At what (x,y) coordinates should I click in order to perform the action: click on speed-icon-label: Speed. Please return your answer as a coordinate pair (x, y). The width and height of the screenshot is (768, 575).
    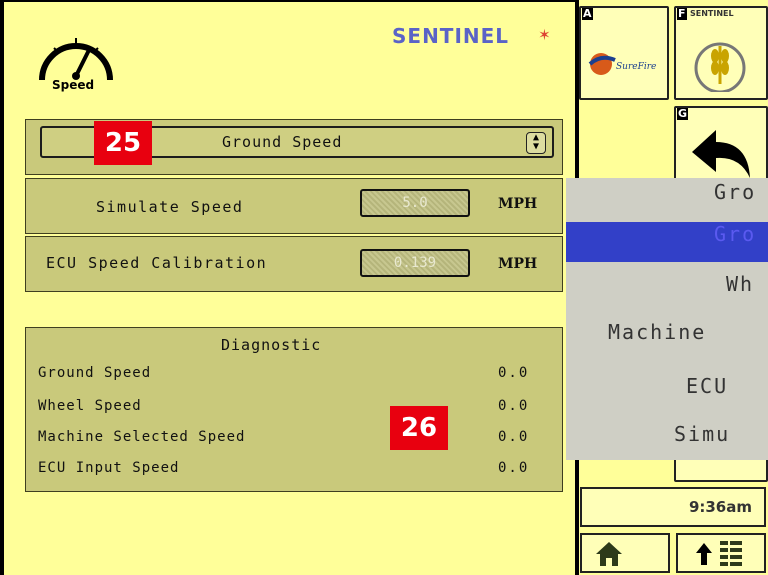
    Looking at the image, I should click on (73, 85).